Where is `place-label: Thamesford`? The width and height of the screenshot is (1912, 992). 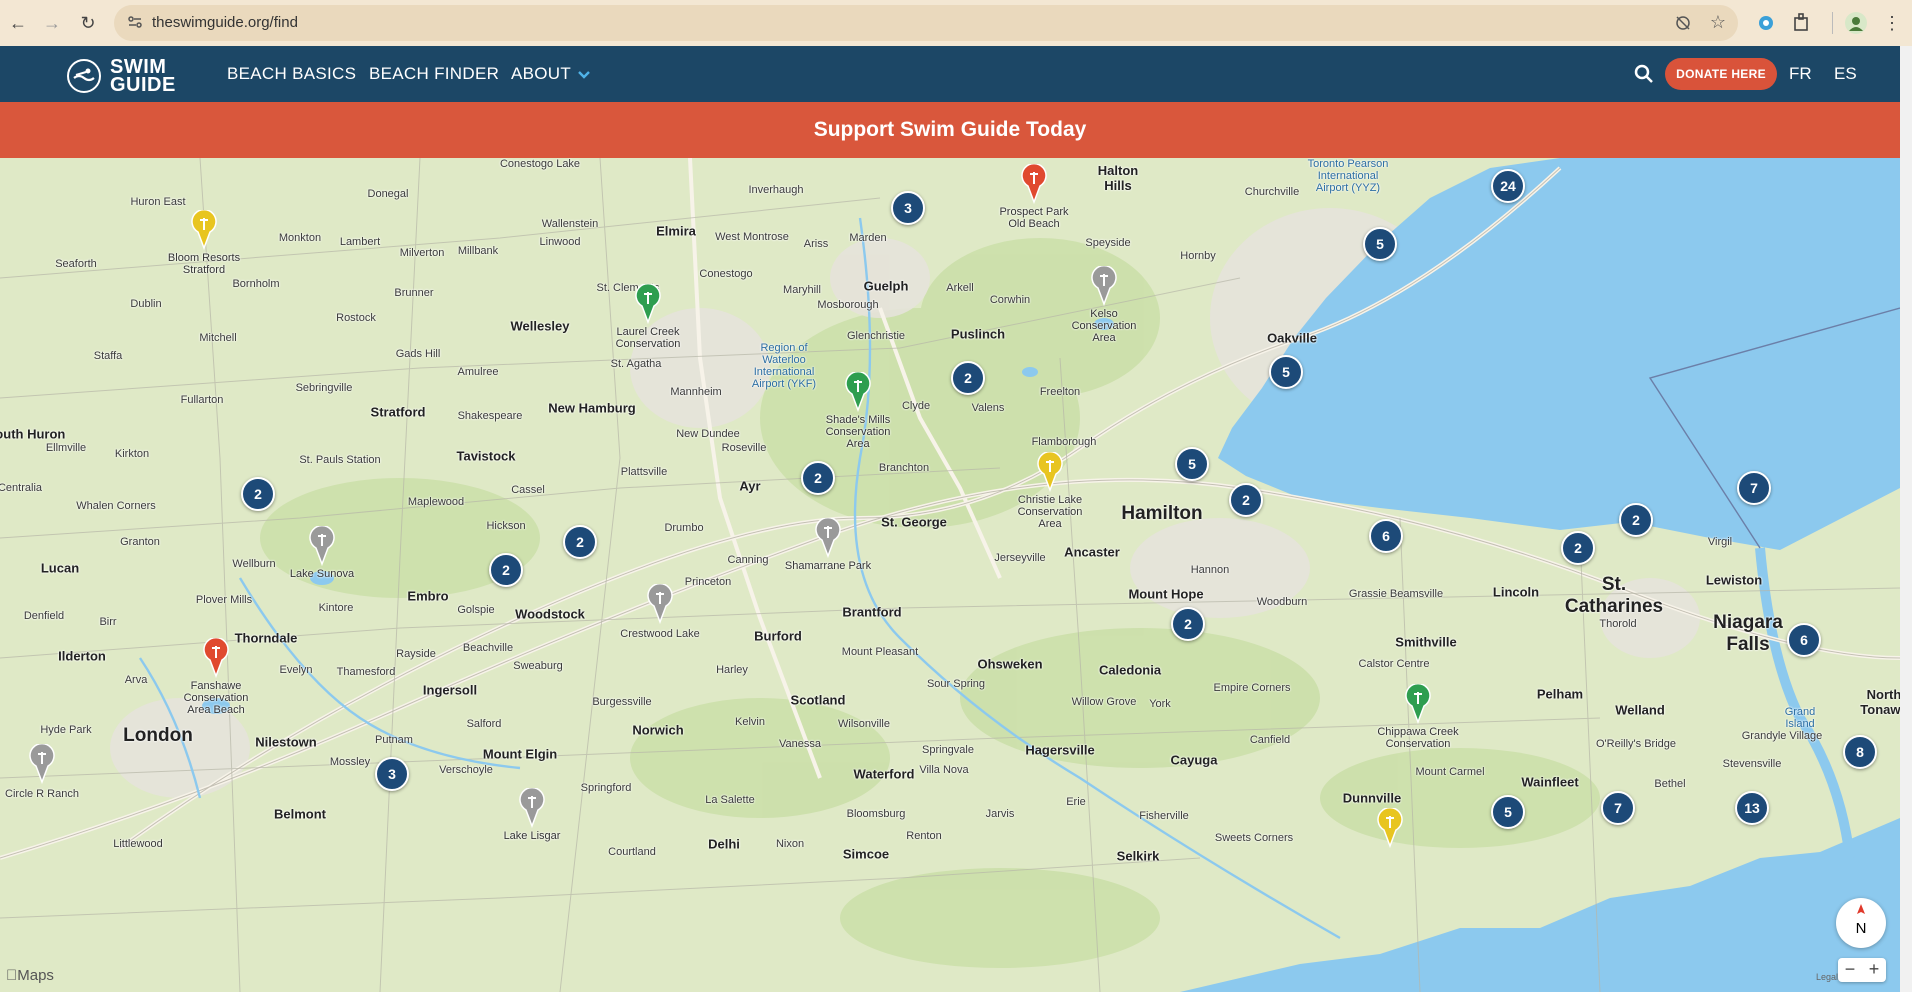 place-label: Thamesford is located at coordinates (366, 672).